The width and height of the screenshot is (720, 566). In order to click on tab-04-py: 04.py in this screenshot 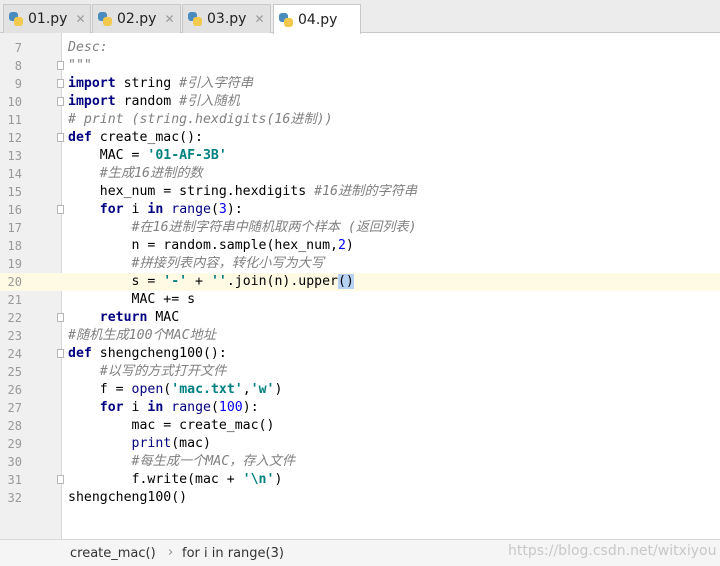, I will do `click(317, 19)`.